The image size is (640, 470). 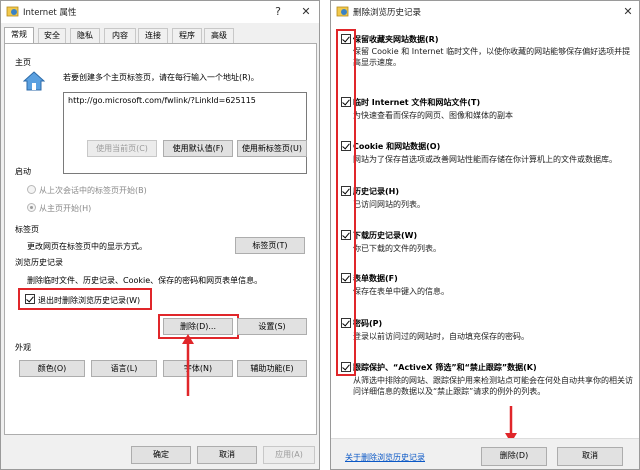 I want to click on history-title: 历史记录(H), so click(x=376, y=191).